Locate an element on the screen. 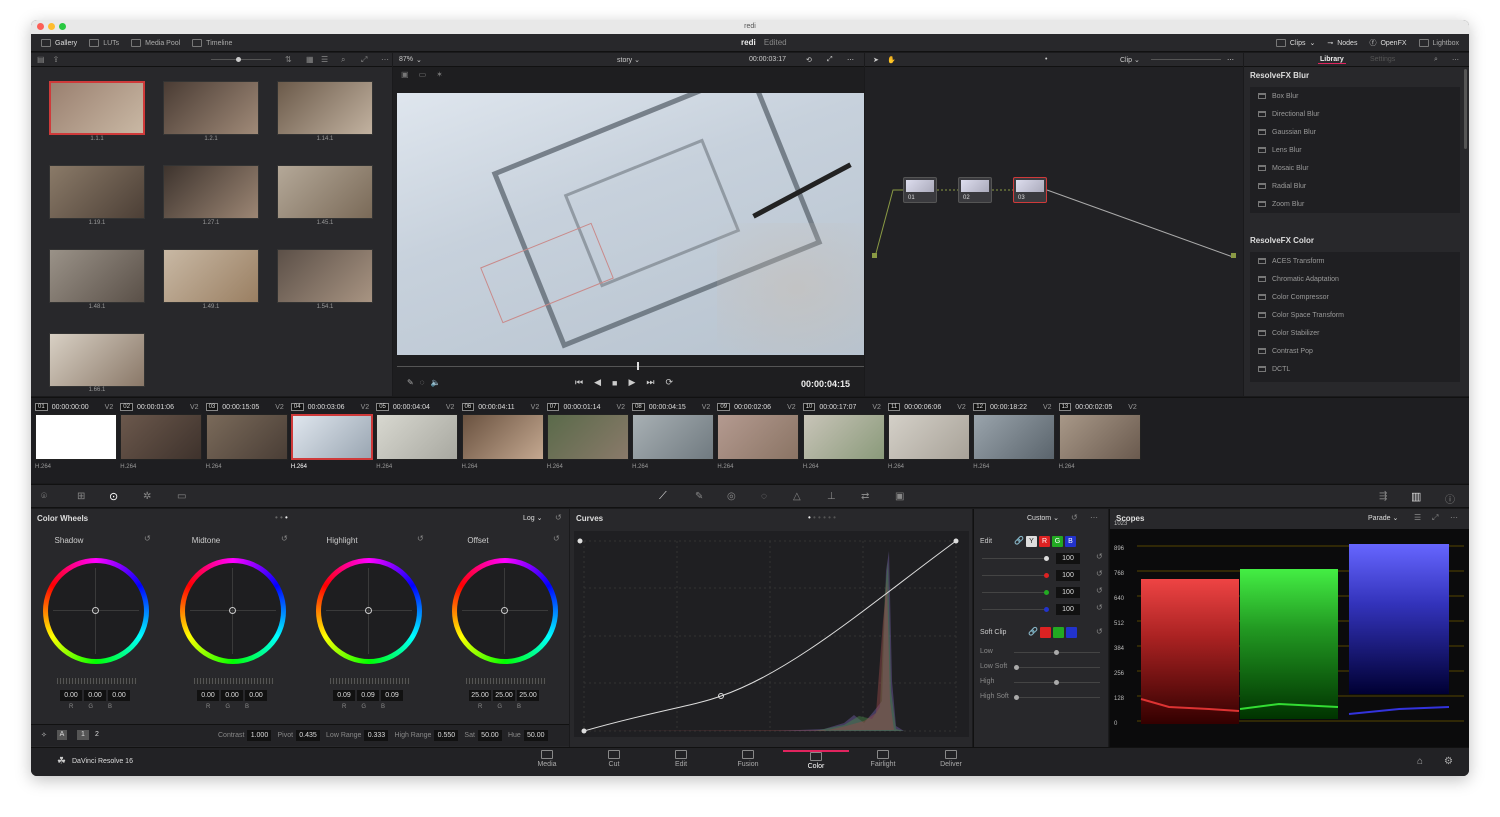 The image size is (1500, 817). channel-y-chip: Y is located at coordinates (1031, 541).